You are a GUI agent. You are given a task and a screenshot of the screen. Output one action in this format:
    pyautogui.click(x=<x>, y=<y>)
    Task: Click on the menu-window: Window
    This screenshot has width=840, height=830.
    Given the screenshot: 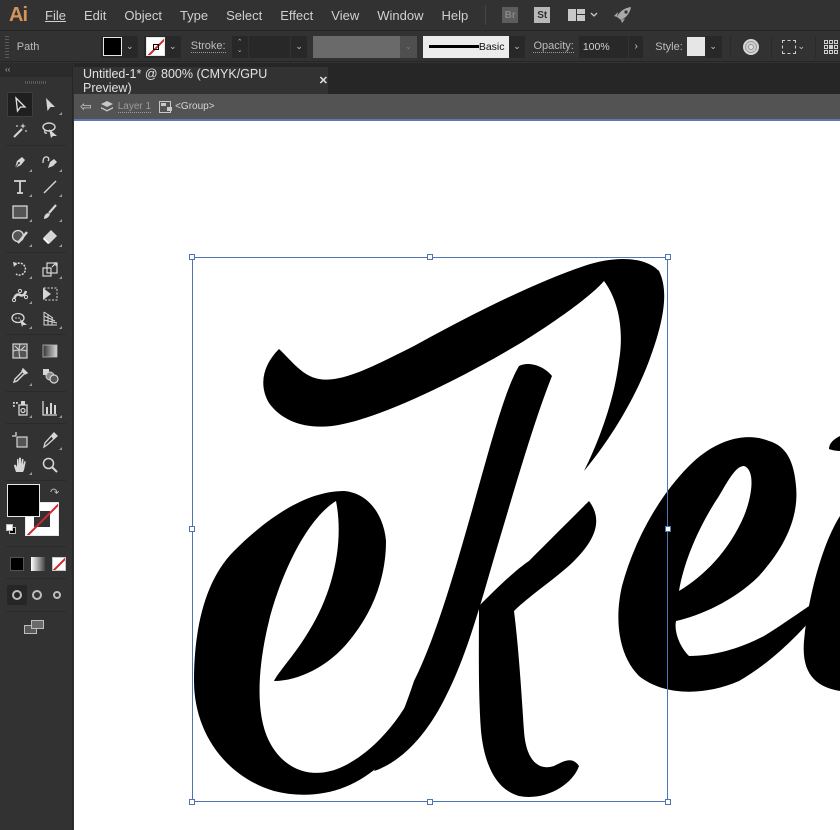 What is the action you would take?
    pyautogui.click(x=400, y=15)
    